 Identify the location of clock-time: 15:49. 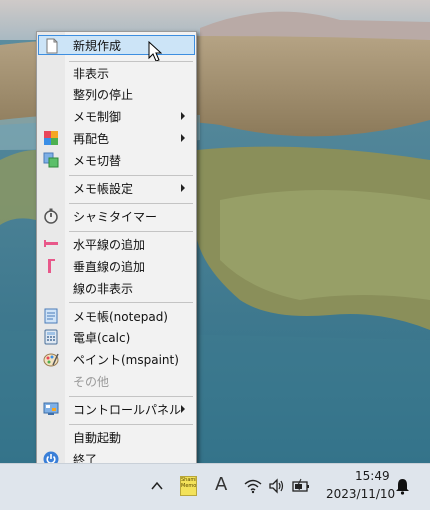
(372, 476).